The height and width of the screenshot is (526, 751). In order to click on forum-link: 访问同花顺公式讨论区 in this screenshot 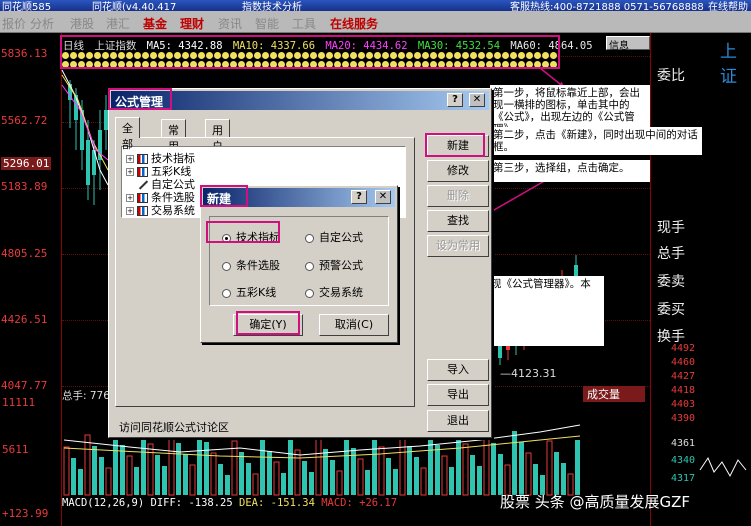, I will do `click(174, 427)`.